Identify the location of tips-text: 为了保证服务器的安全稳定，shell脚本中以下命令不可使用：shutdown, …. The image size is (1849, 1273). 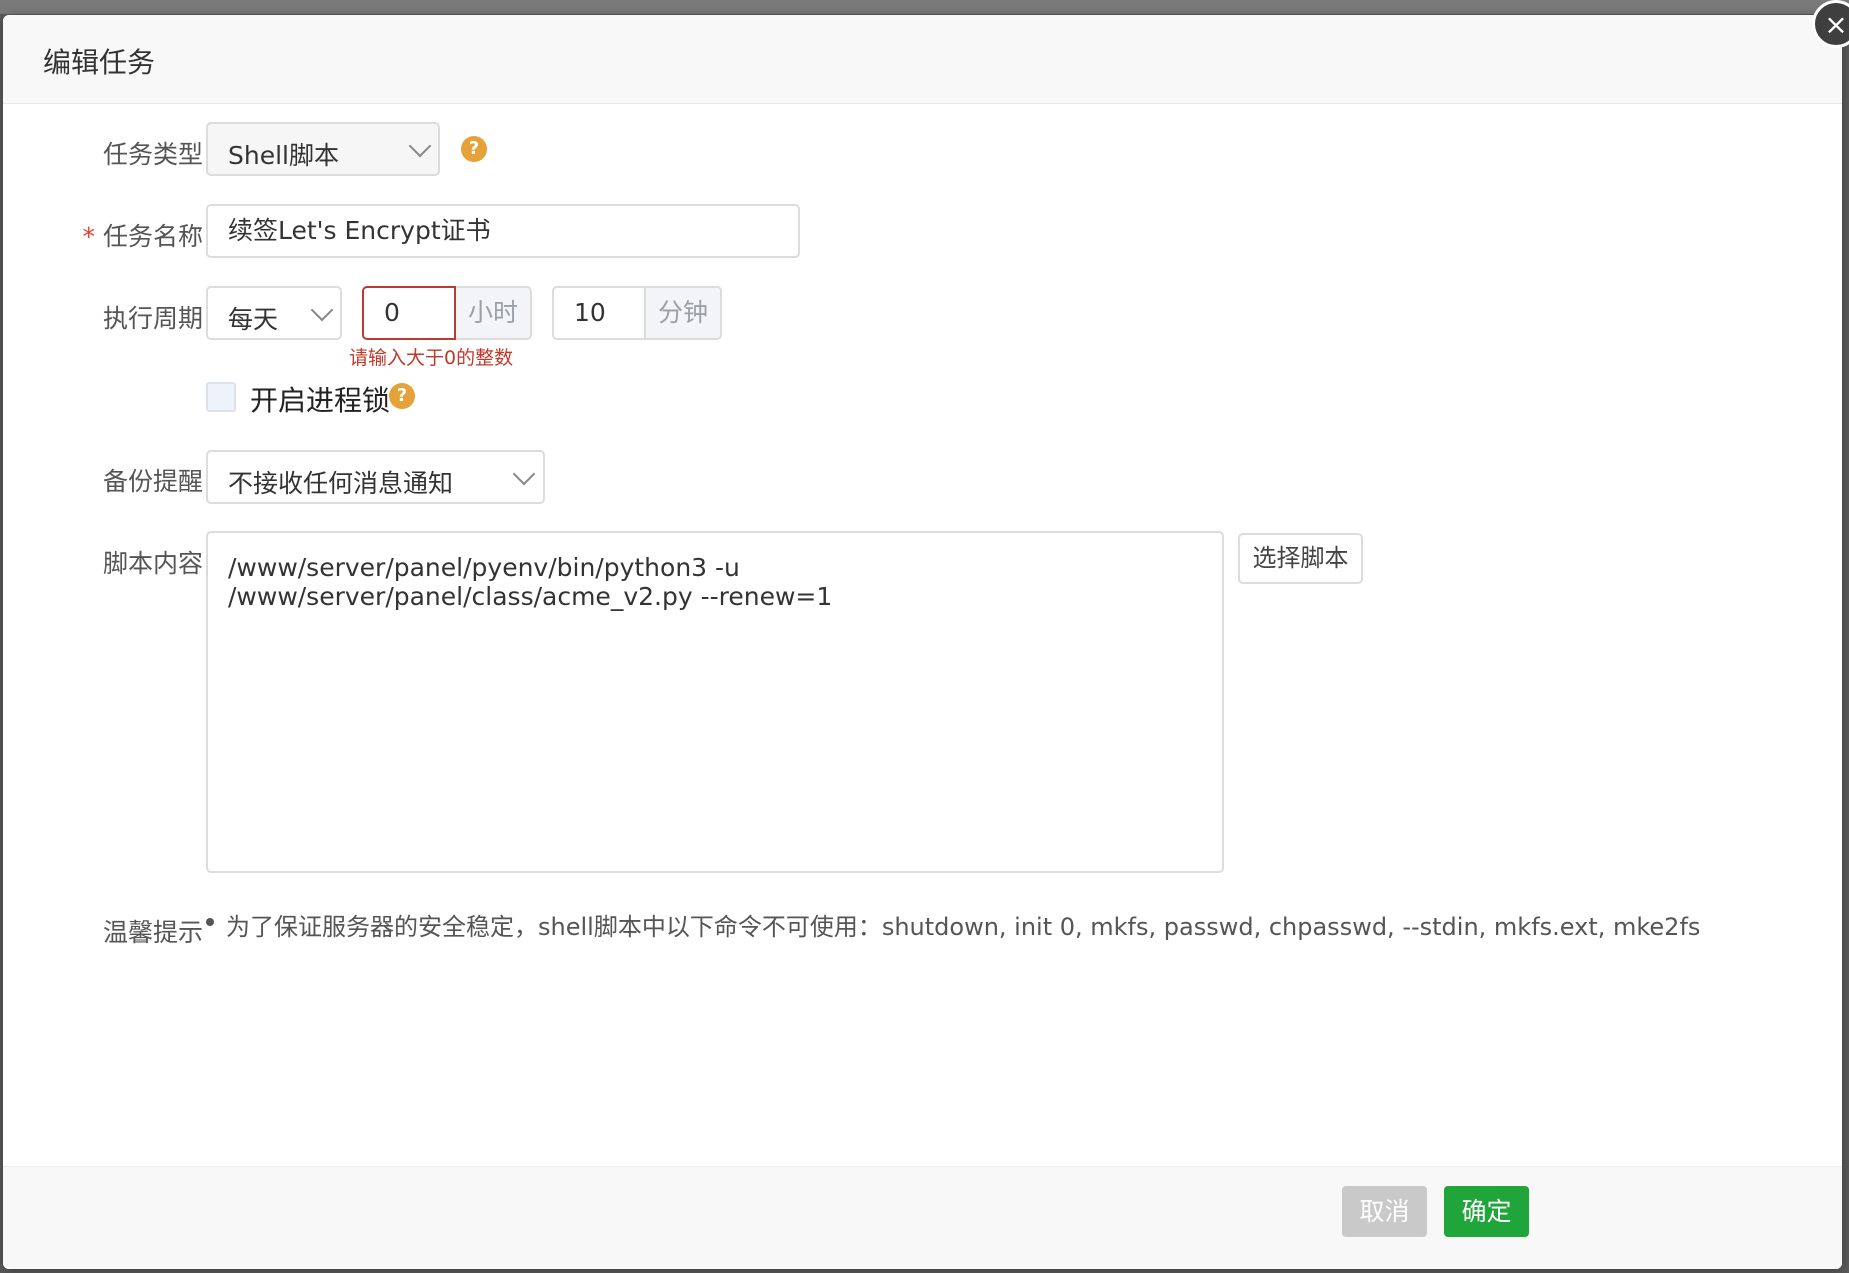
(963, 927).